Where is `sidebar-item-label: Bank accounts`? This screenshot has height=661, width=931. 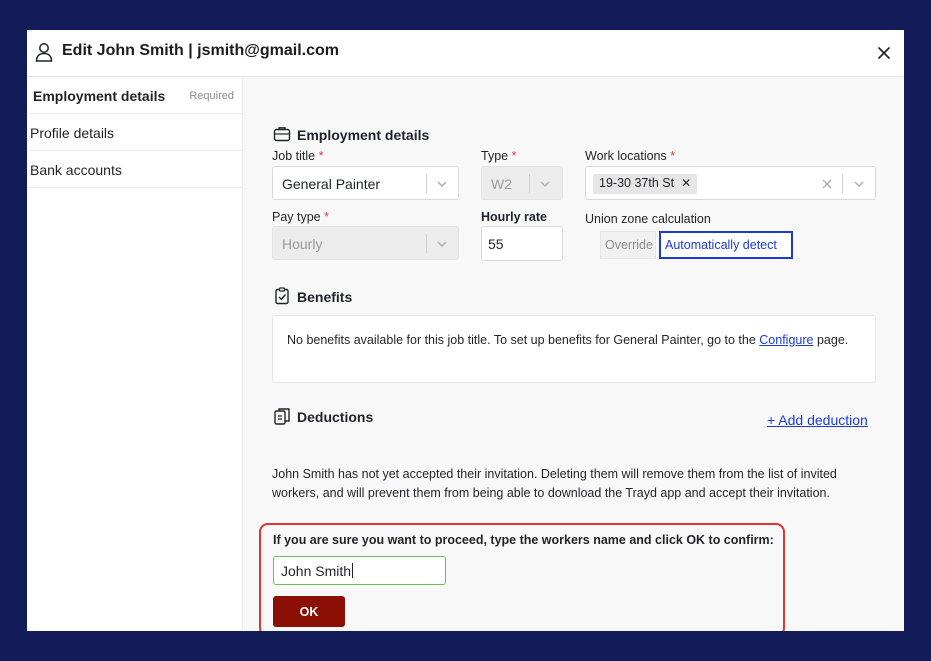
sidebar-item-label: Bank accounts is located at coordinates (76, 170).